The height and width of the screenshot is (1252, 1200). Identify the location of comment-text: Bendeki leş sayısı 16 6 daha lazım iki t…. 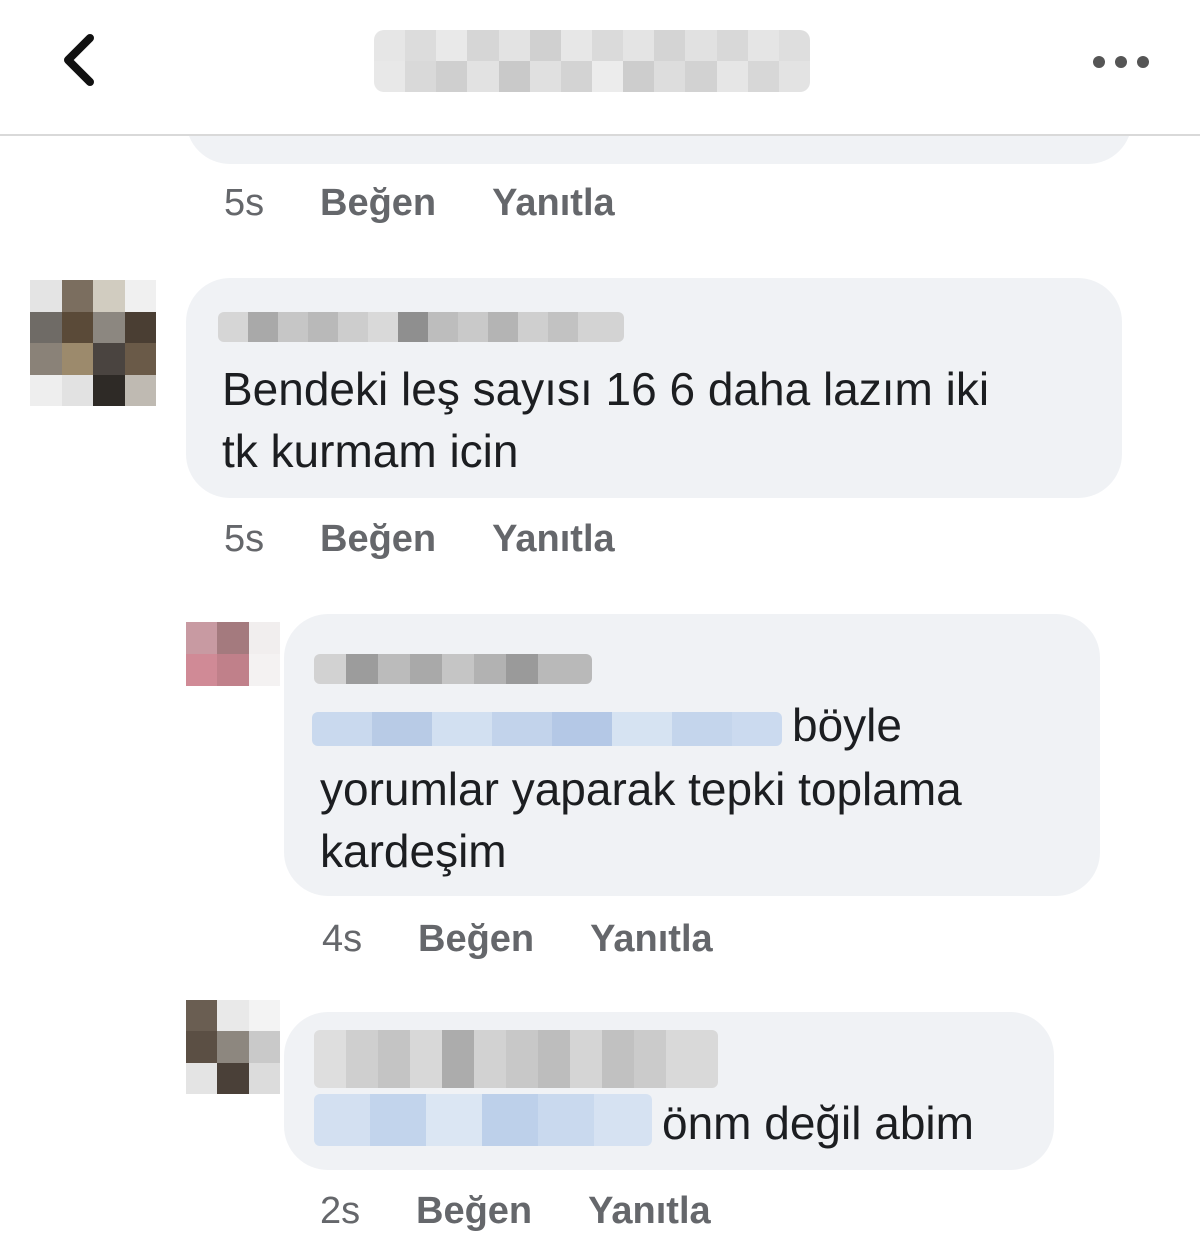
(606, 420).